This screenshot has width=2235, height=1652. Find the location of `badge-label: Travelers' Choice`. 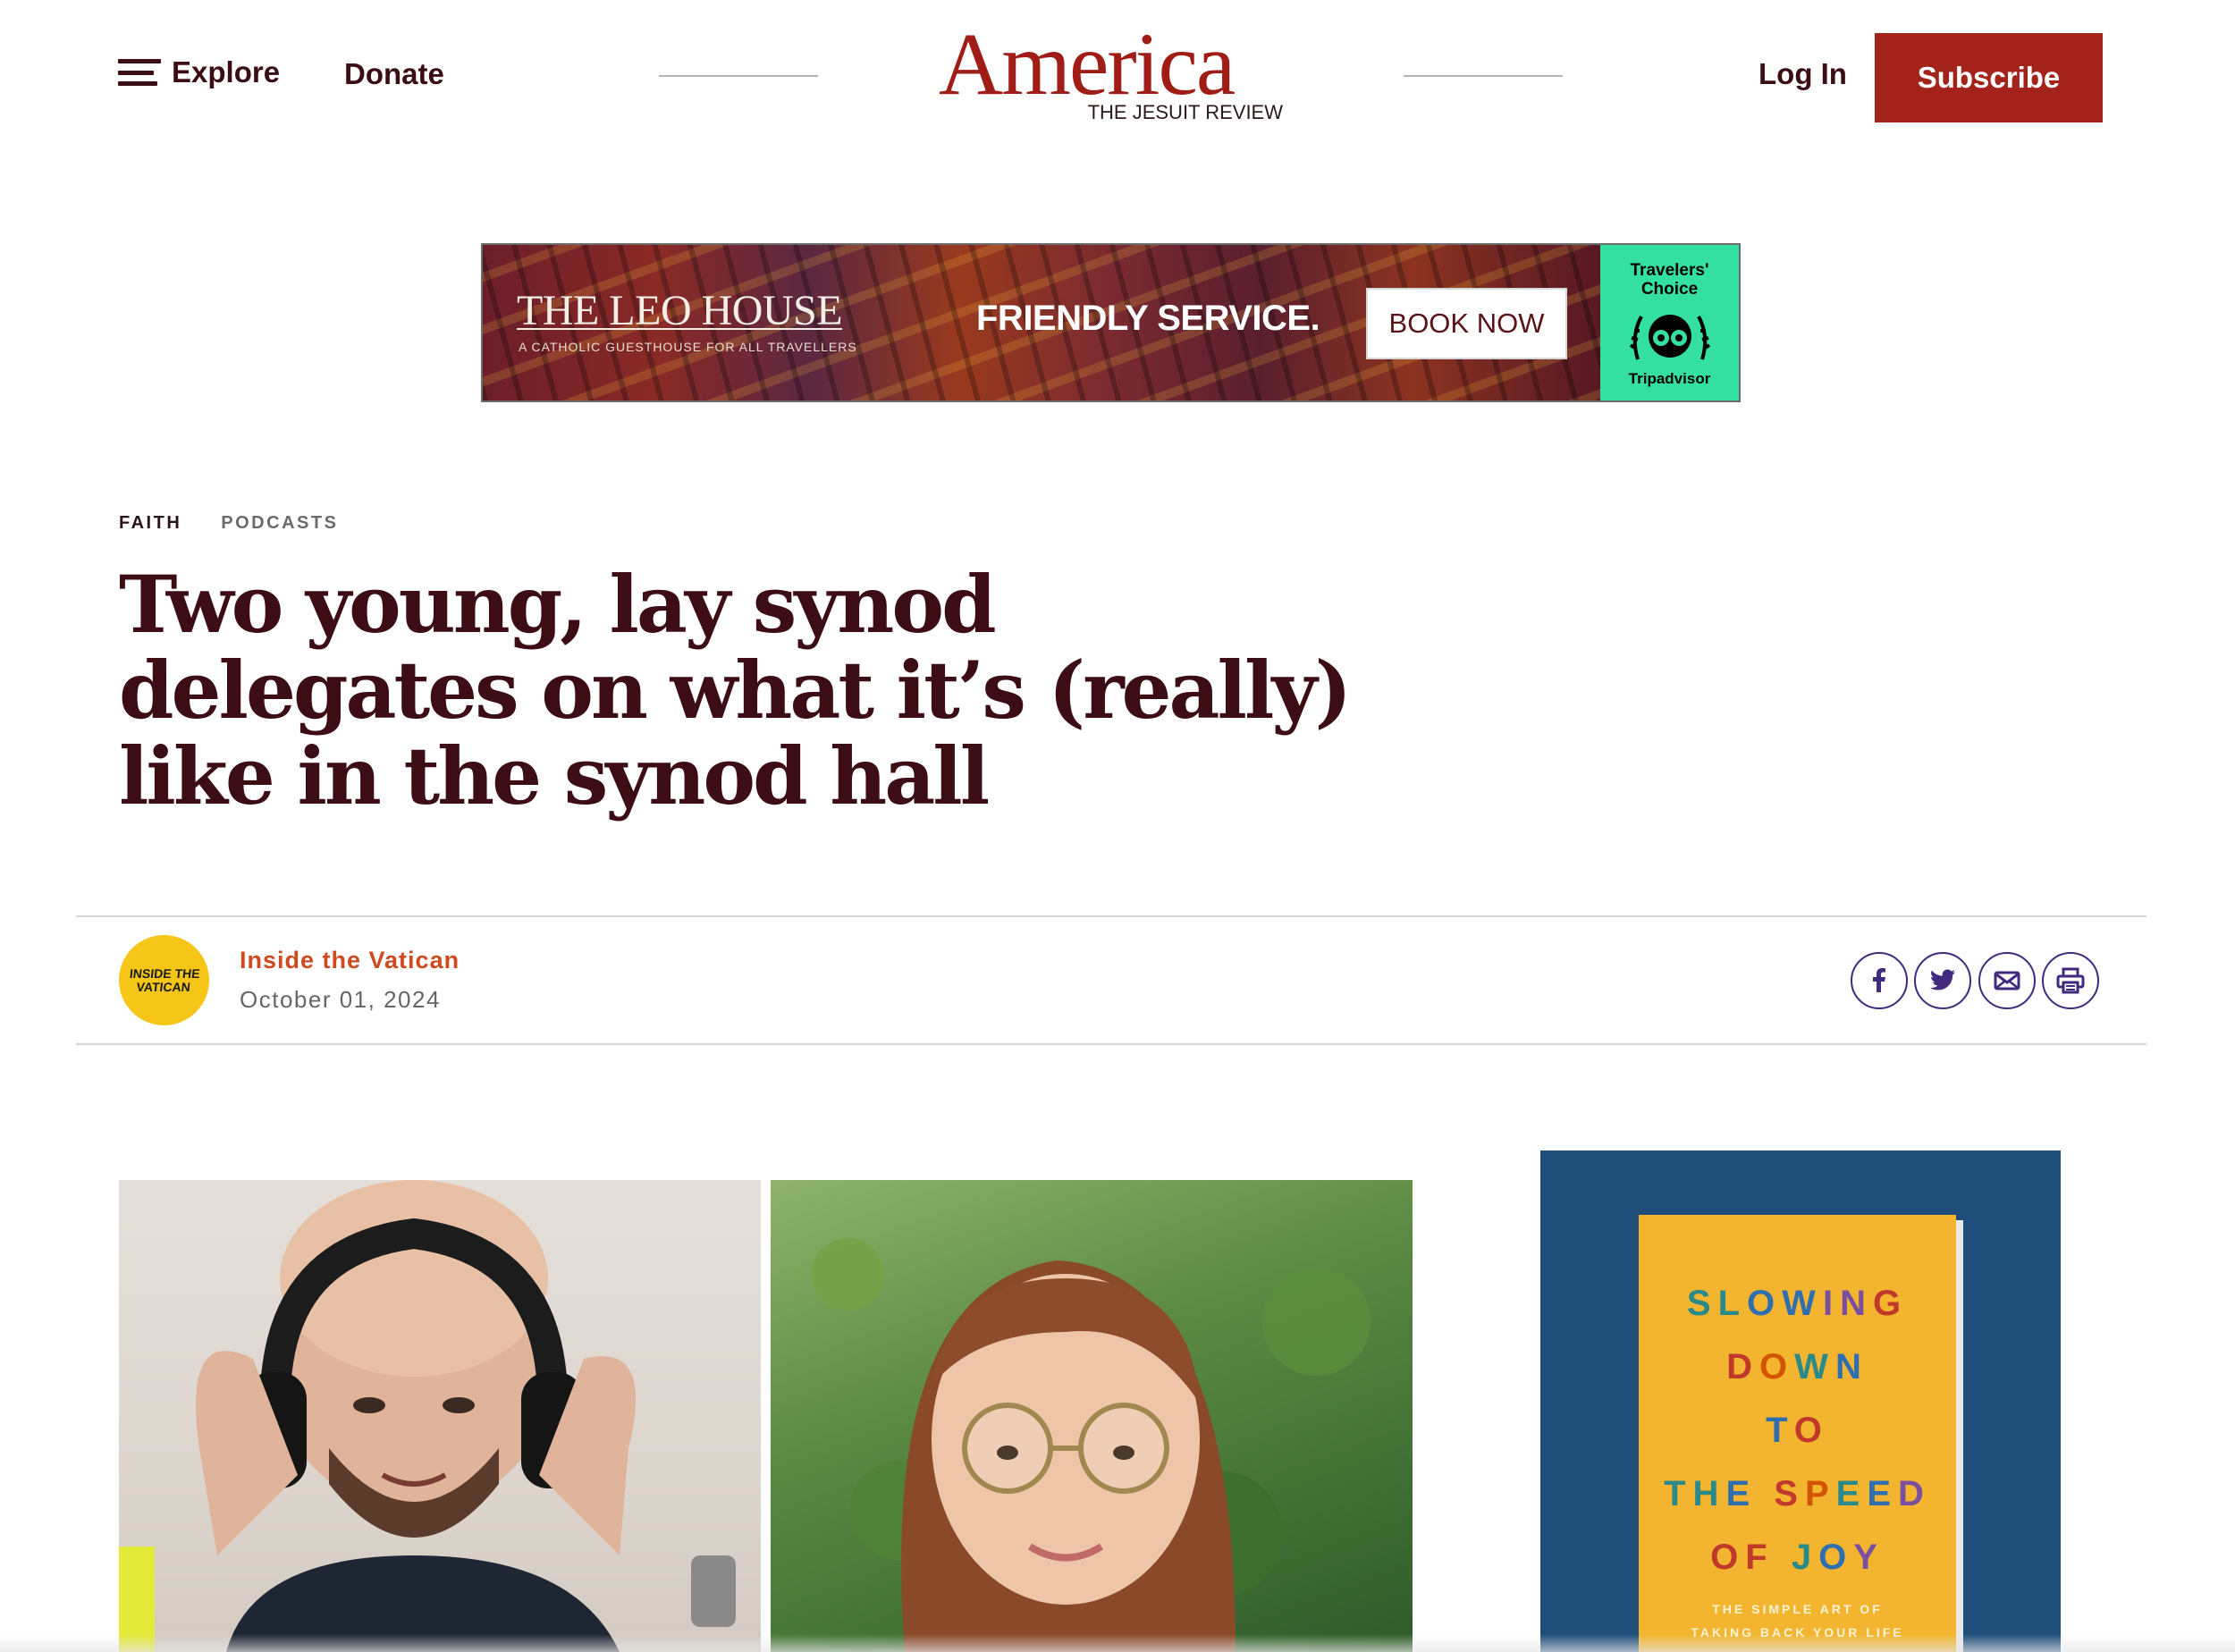

badge-label: Travelers' Choice is located at coordinates (1669, 280).